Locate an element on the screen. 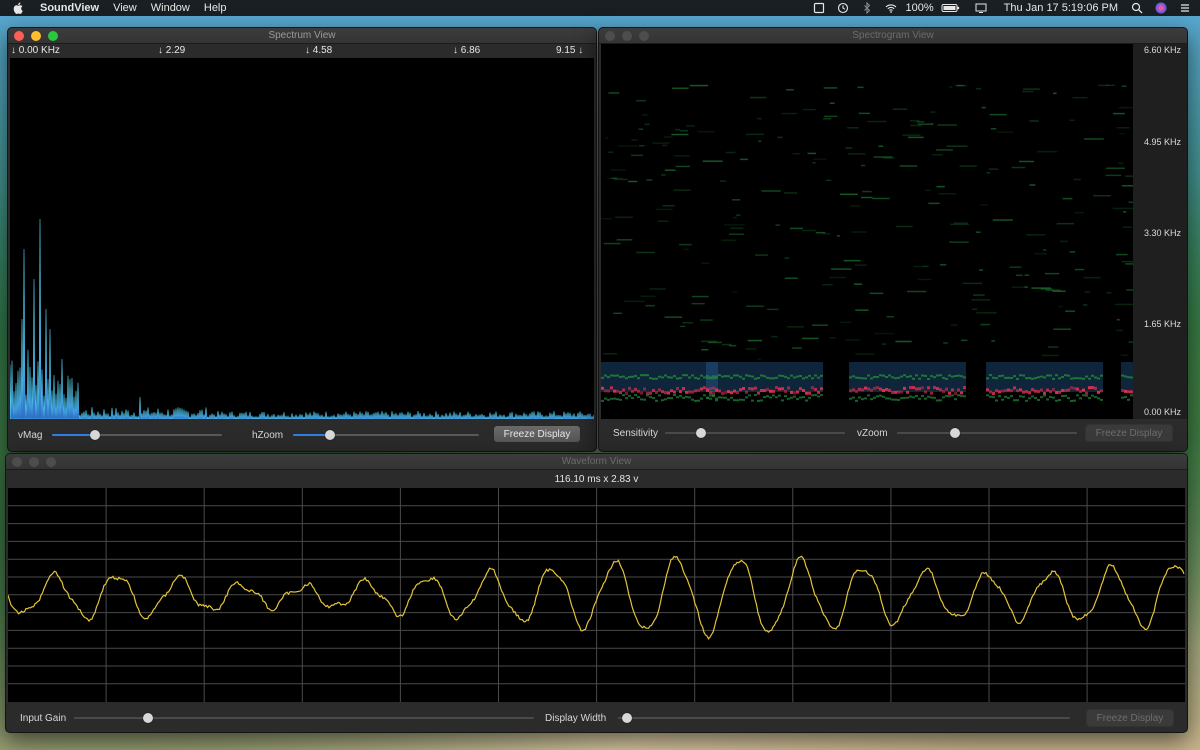  hzoom-slider is located at coordinates (386, 435).